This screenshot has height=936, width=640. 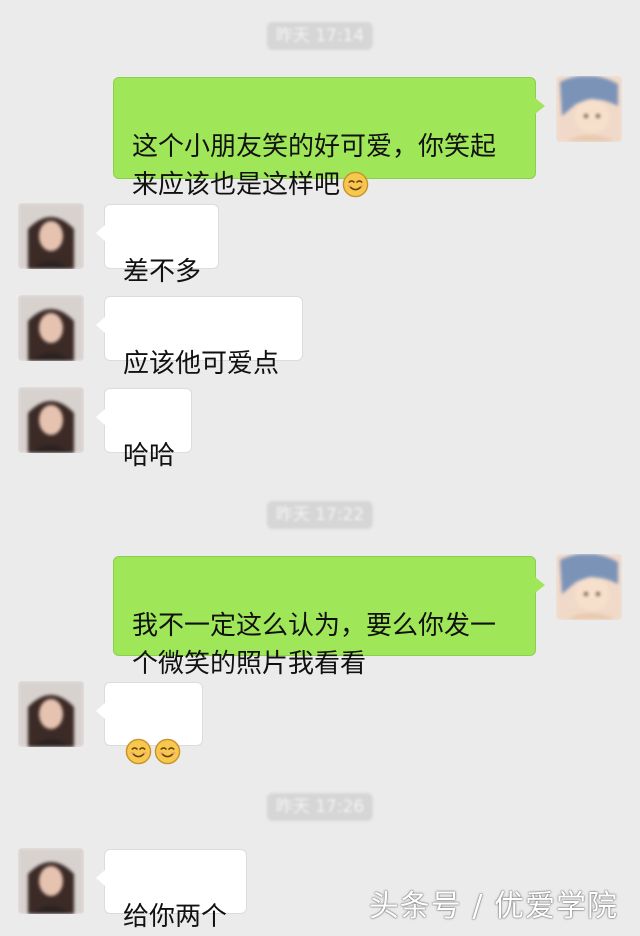 I want to click on timestamp: 昨天 17:22, so click(x=320, y=515).